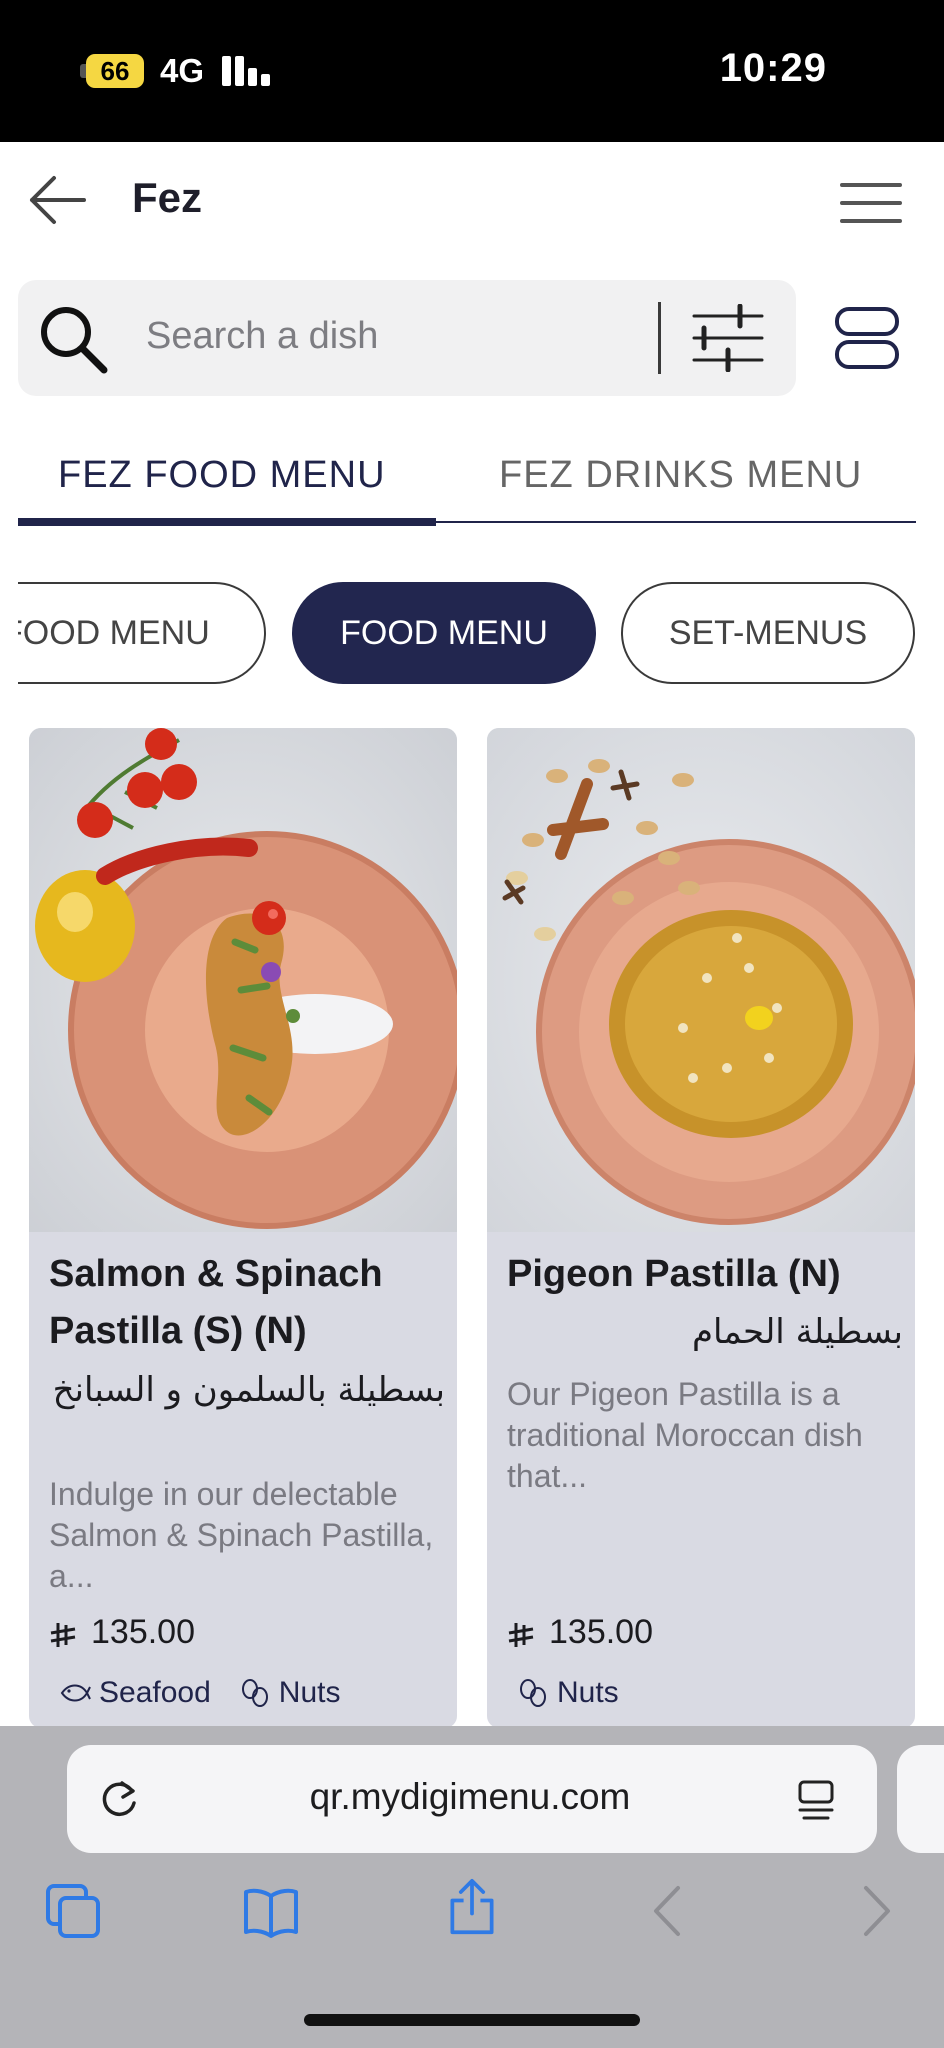 This screenshot has width=944, height=2048. I want to click on category-pill: FOOD MENU, so click(142, 633).